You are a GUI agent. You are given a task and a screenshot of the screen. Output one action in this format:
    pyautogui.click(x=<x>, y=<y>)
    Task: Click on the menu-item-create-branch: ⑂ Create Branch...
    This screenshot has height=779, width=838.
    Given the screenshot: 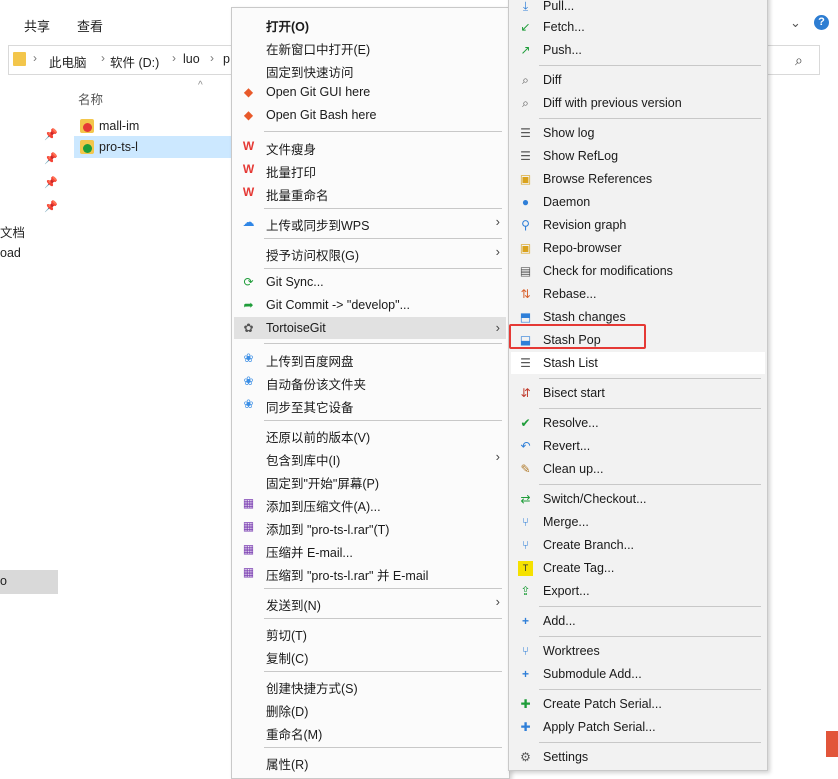 What is the action you would take?
    pyautogui.click(x=638, y=545)
    